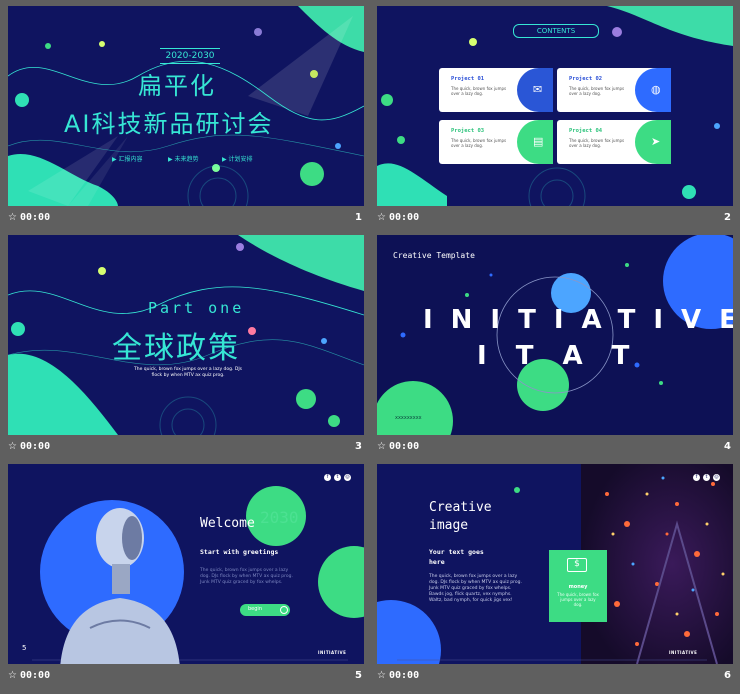  Describe the element at coordinates (358, 675) in the screenshot. I see `slide-number: 5` at that location.